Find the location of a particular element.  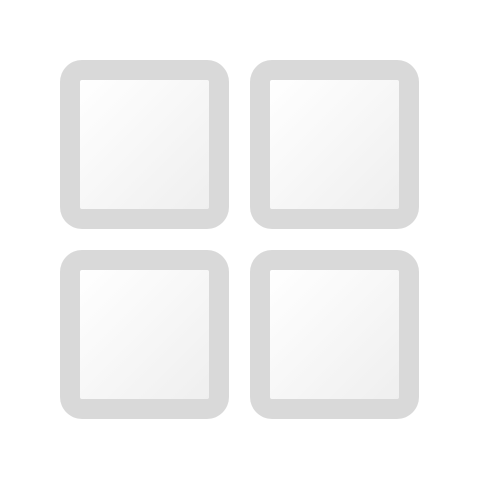

grid-tile-bottom-right is located at coordinates (334, 334).